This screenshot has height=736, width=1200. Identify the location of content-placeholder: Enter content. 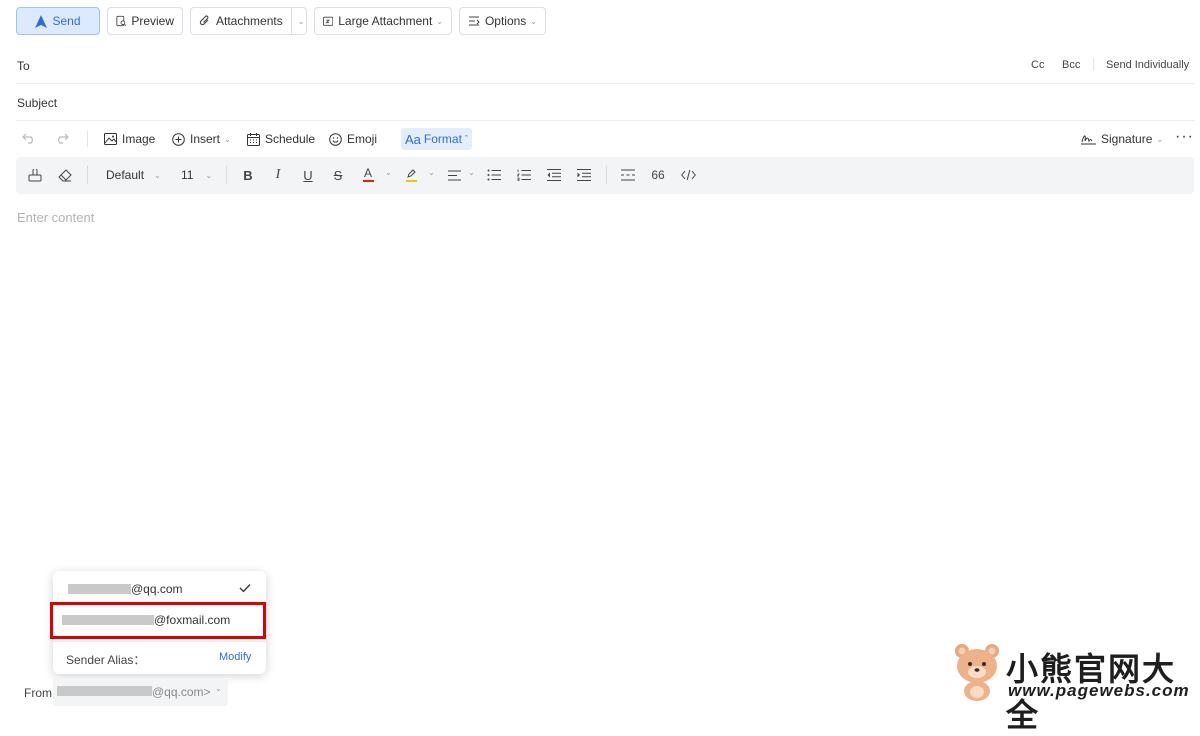
(56, 217).